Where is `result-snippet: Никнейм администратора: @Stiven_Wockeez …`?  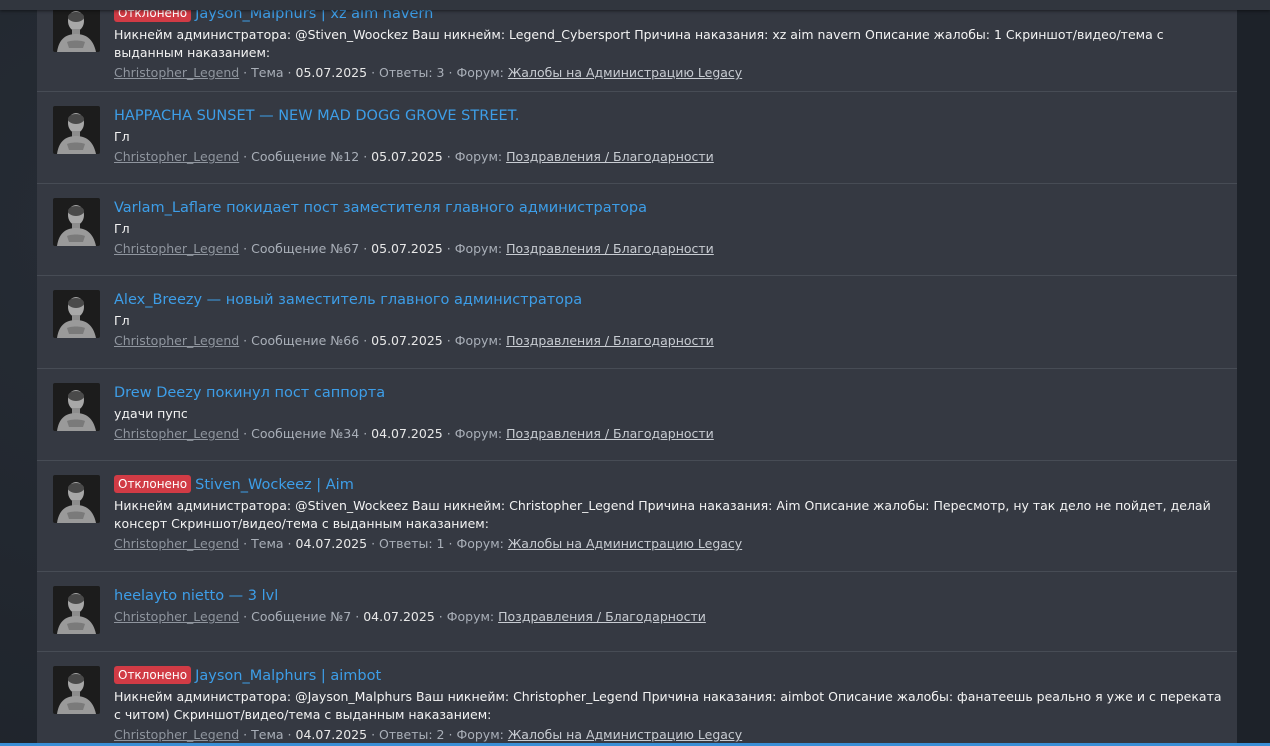 result-snippet: Никнейм администратора: @Stiven_Wockeez … is located at coordinates (662, 514).